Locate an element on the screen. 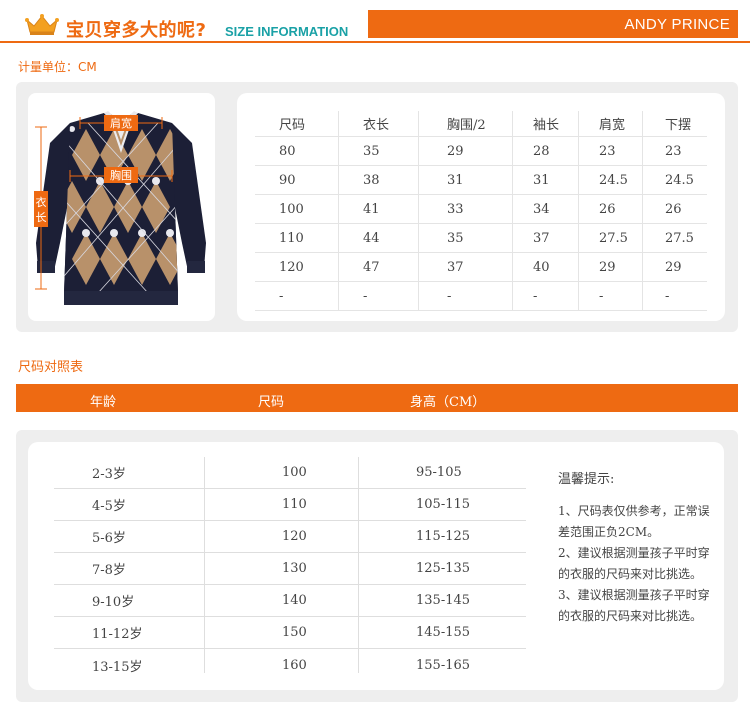 The width and height of the screenshot is (750, 710). age-table-cell: 11-12岁 is located at coordinates (117, 634).